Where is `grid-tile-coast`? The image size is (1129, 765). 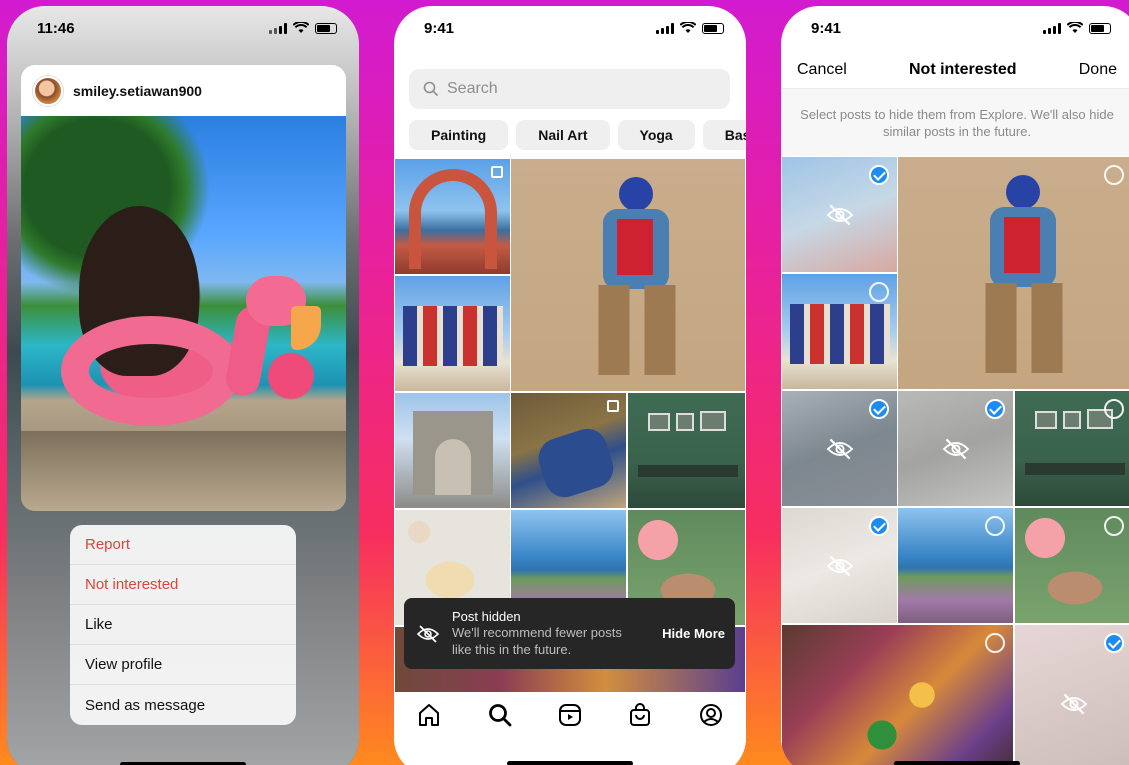
grid-tile-coast is located at coordinates (955, 565).